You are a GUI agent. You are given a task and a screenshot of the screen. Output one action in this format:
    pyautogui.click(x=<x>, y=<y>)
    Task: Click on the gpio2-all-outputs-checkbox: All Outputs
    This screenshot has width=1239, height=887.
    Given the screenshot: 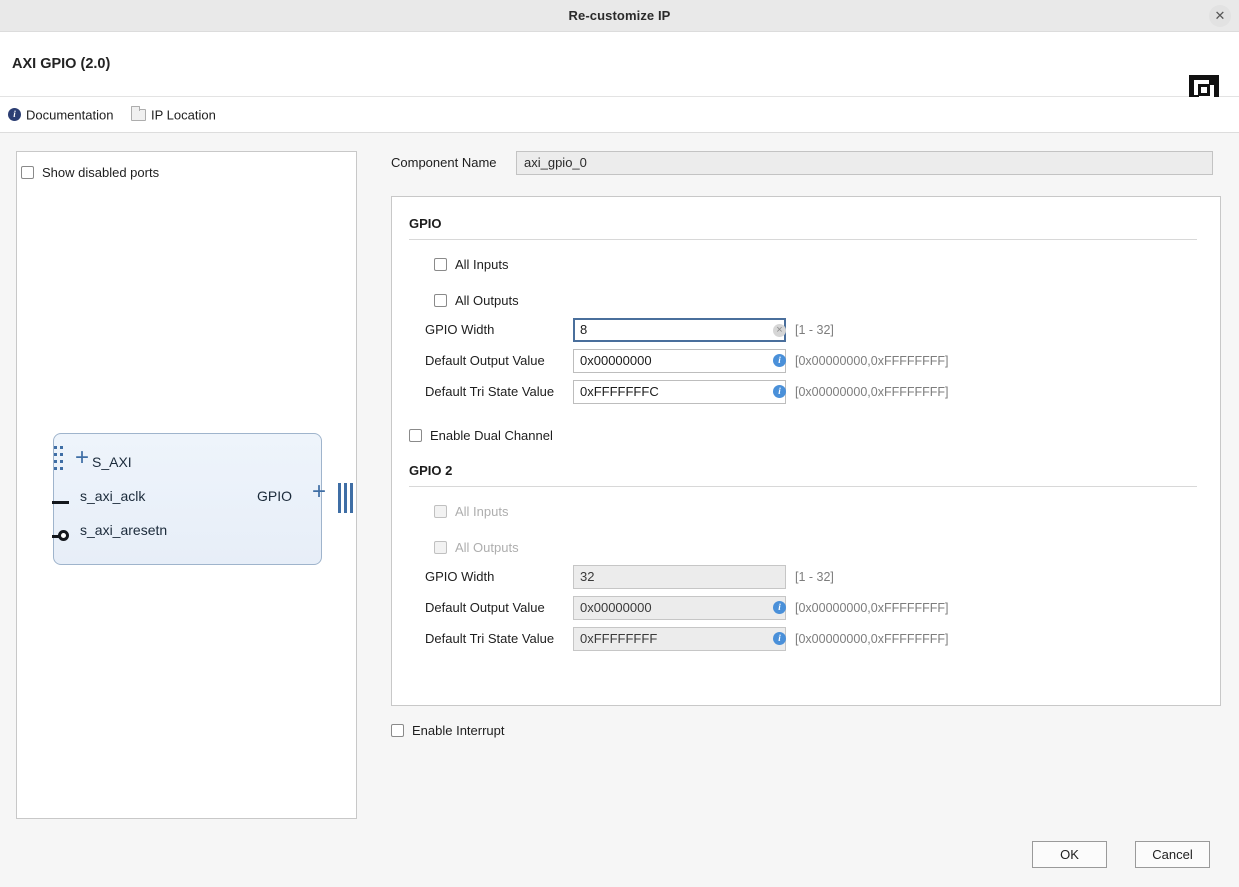 What is the action you would take?
    pyautogui.click(x=476, y=547)
    